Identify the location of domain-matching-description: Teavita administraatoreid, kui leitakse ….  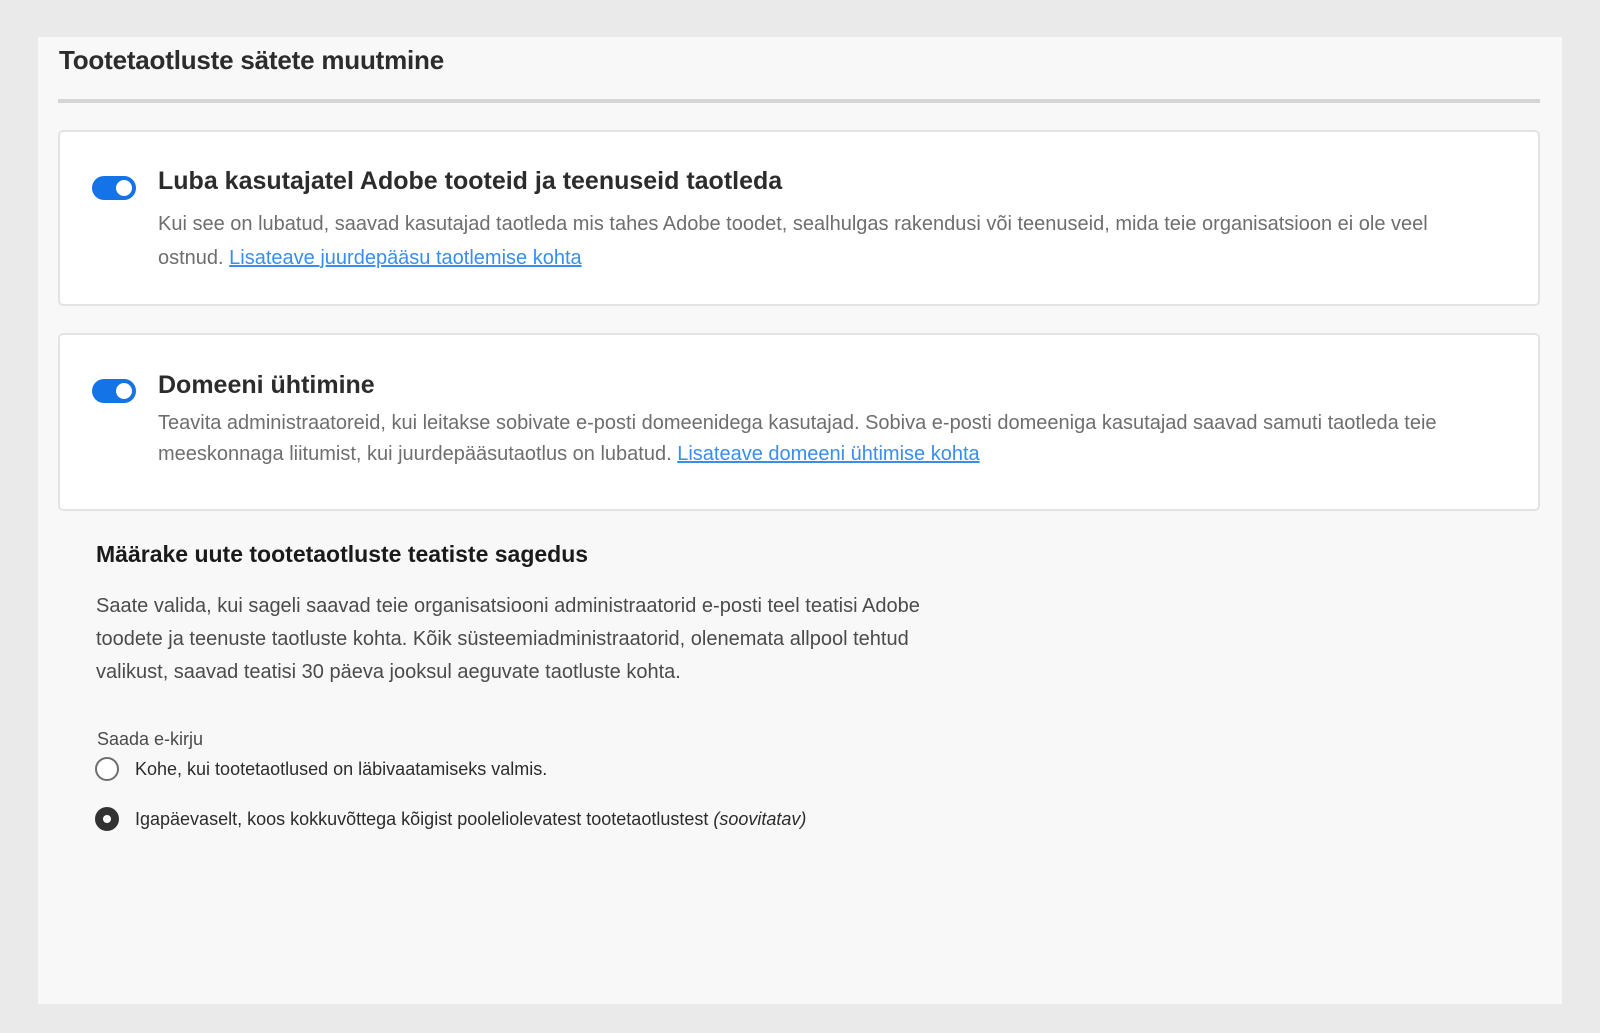
(828, 439).